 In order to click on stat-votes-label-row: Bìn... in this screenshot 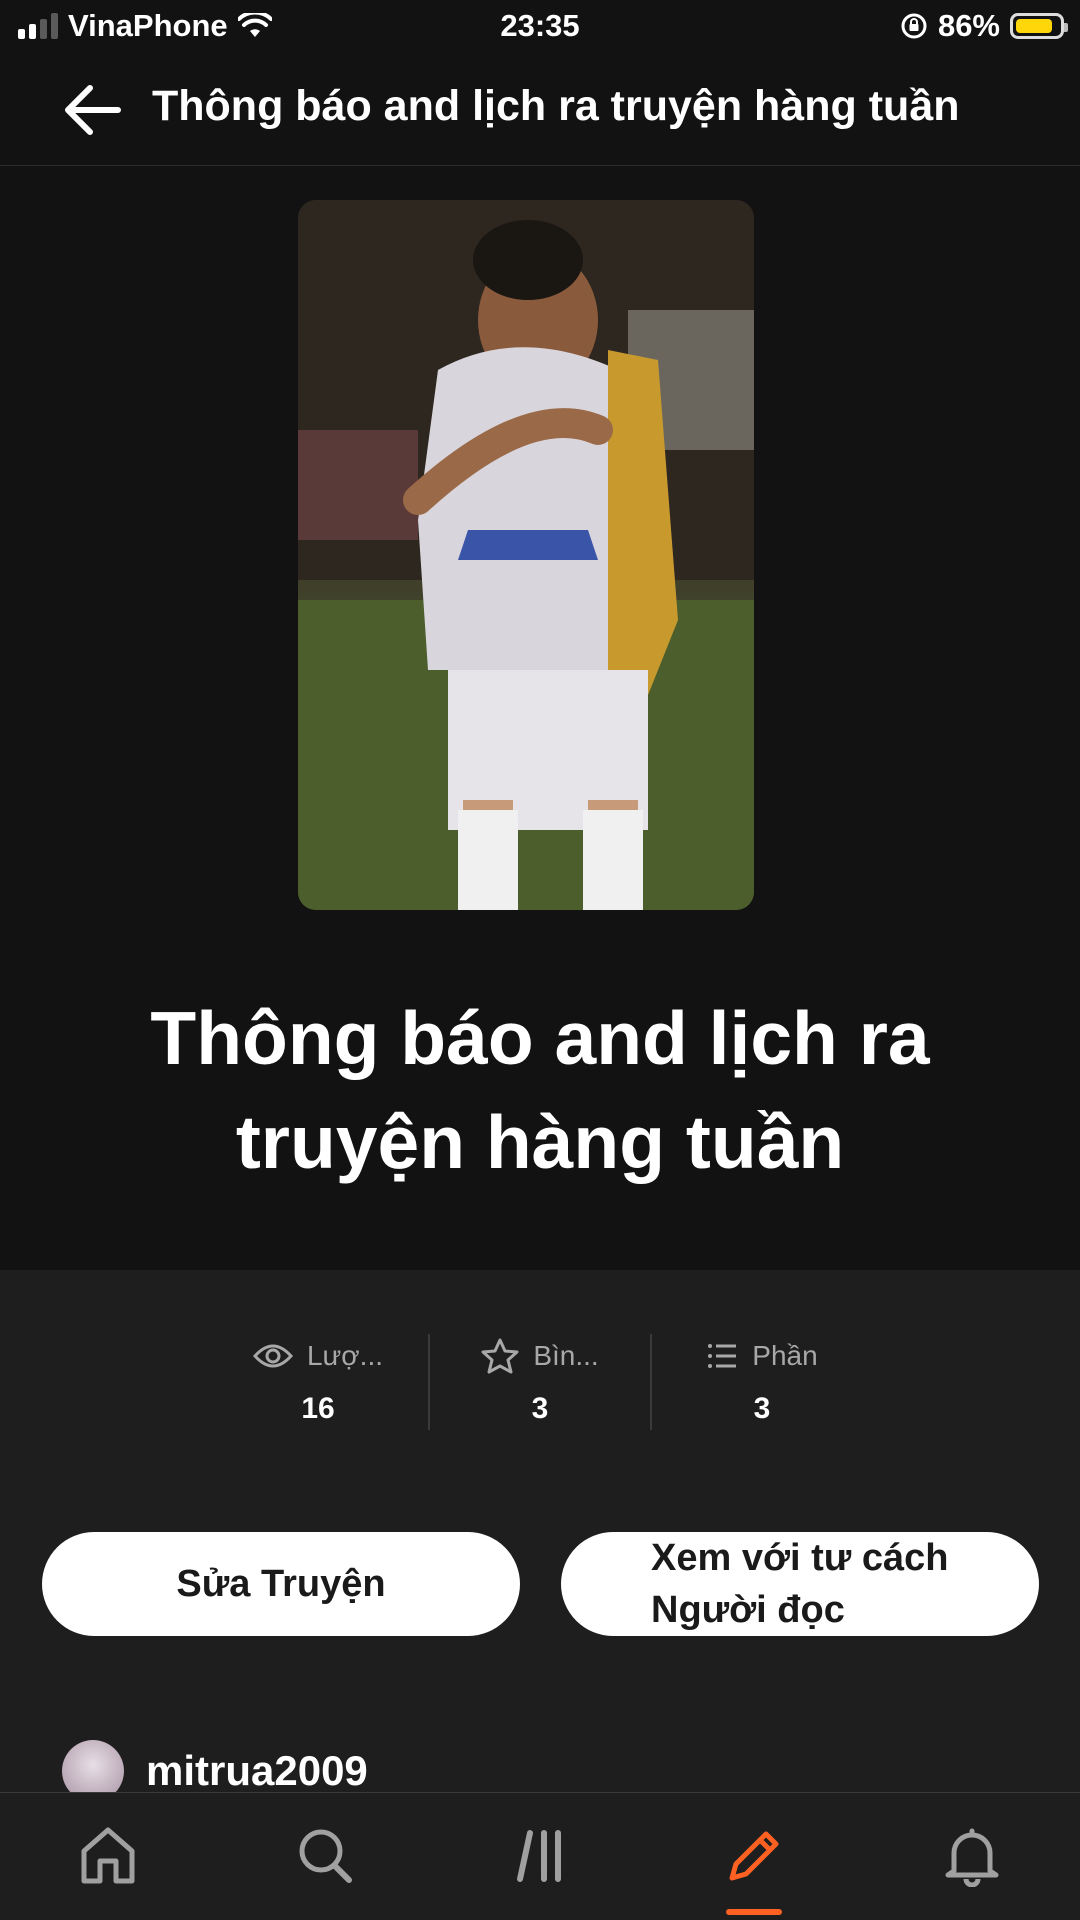, I will do `click(540, 1356)`.